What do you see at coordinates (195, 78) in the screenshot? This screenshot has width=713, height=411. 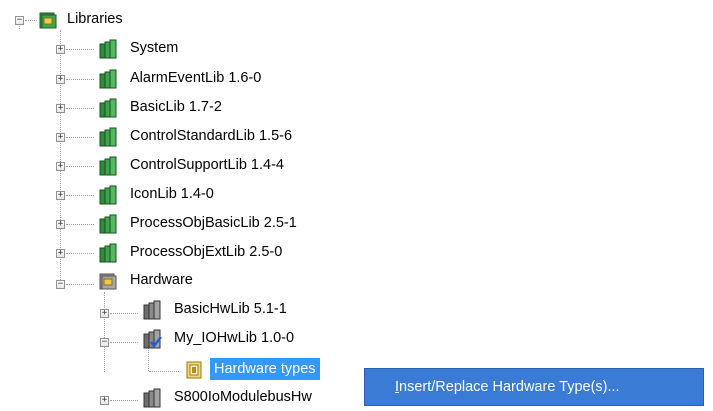 I see `tree-item-alarmeventlib: AlarmEventLib 1.6-0` at bounding box center [195, 78].